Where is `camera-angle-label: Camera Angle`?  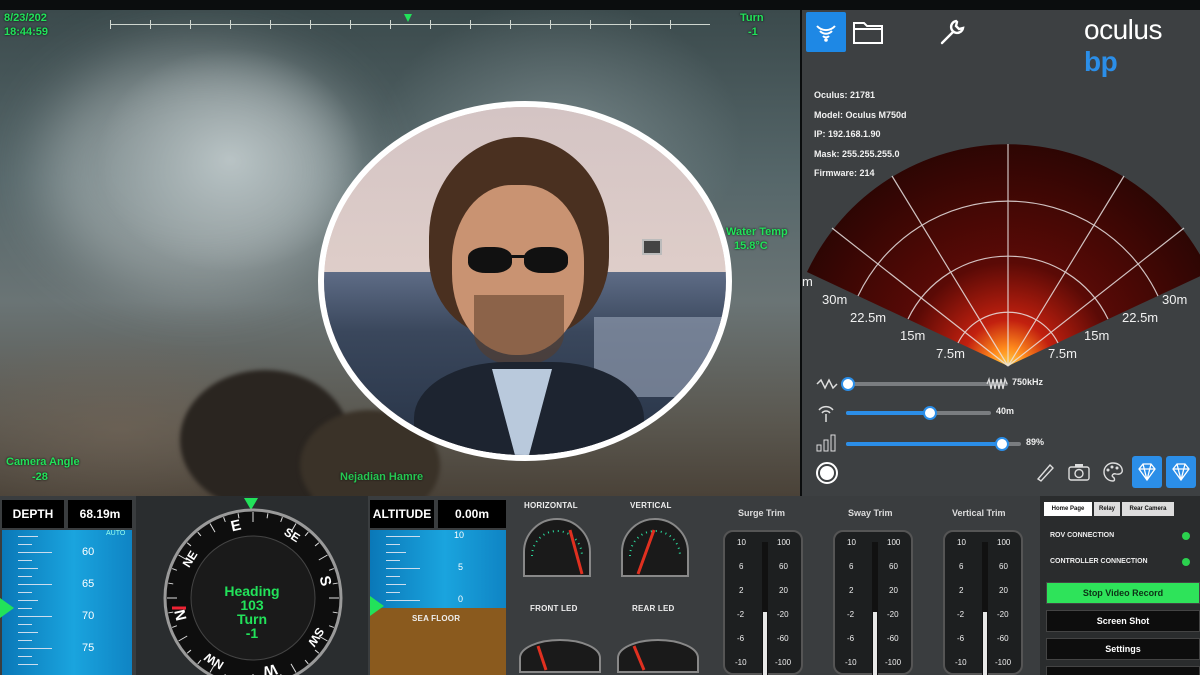 camera-angle-label: Camera Angle is located at coordinates (43, 462).